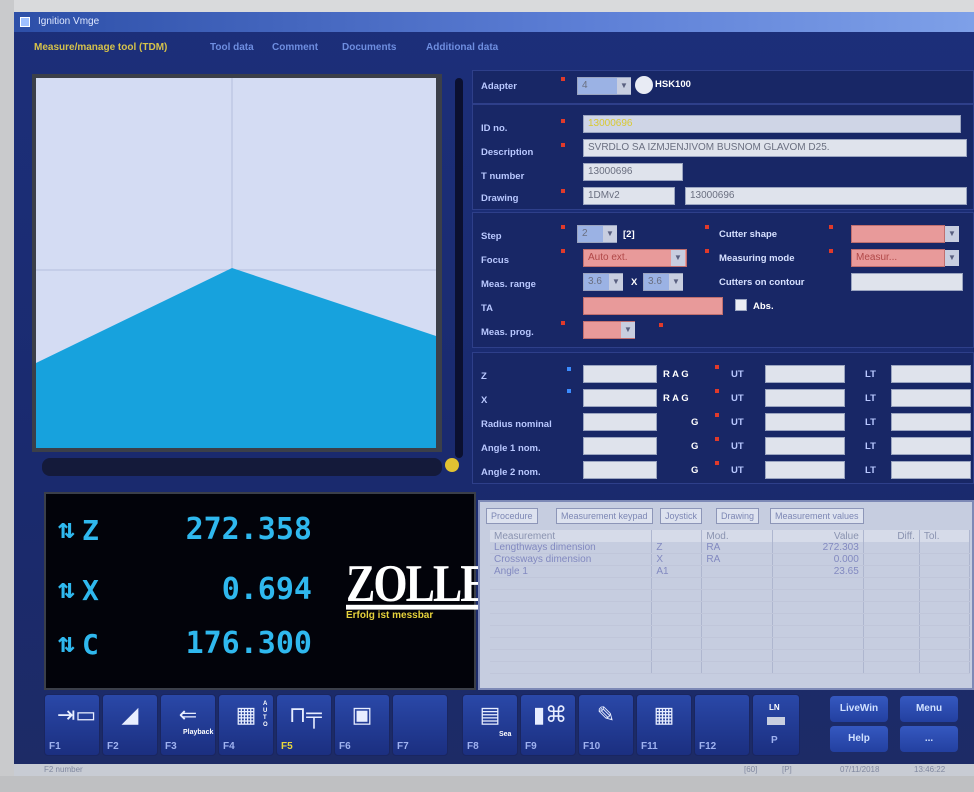 The height and width of the screenshot is (792, 974). What do you see at coordinates (7, 396) in the screenshot?
I see `monitor-bezel-left` at bounding box center [7, 396].